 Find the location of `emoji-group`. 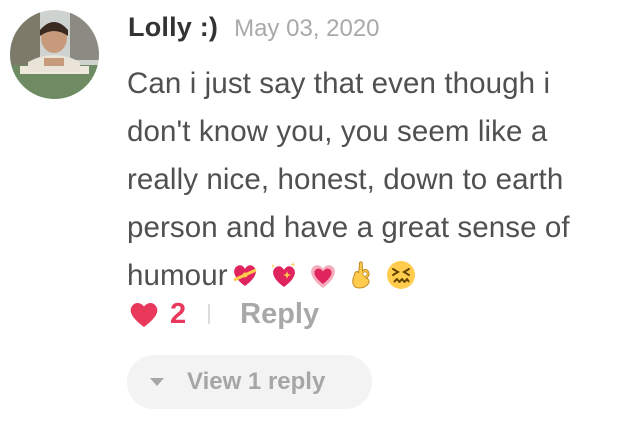

emoji-group is located at coordinates (323, 275).